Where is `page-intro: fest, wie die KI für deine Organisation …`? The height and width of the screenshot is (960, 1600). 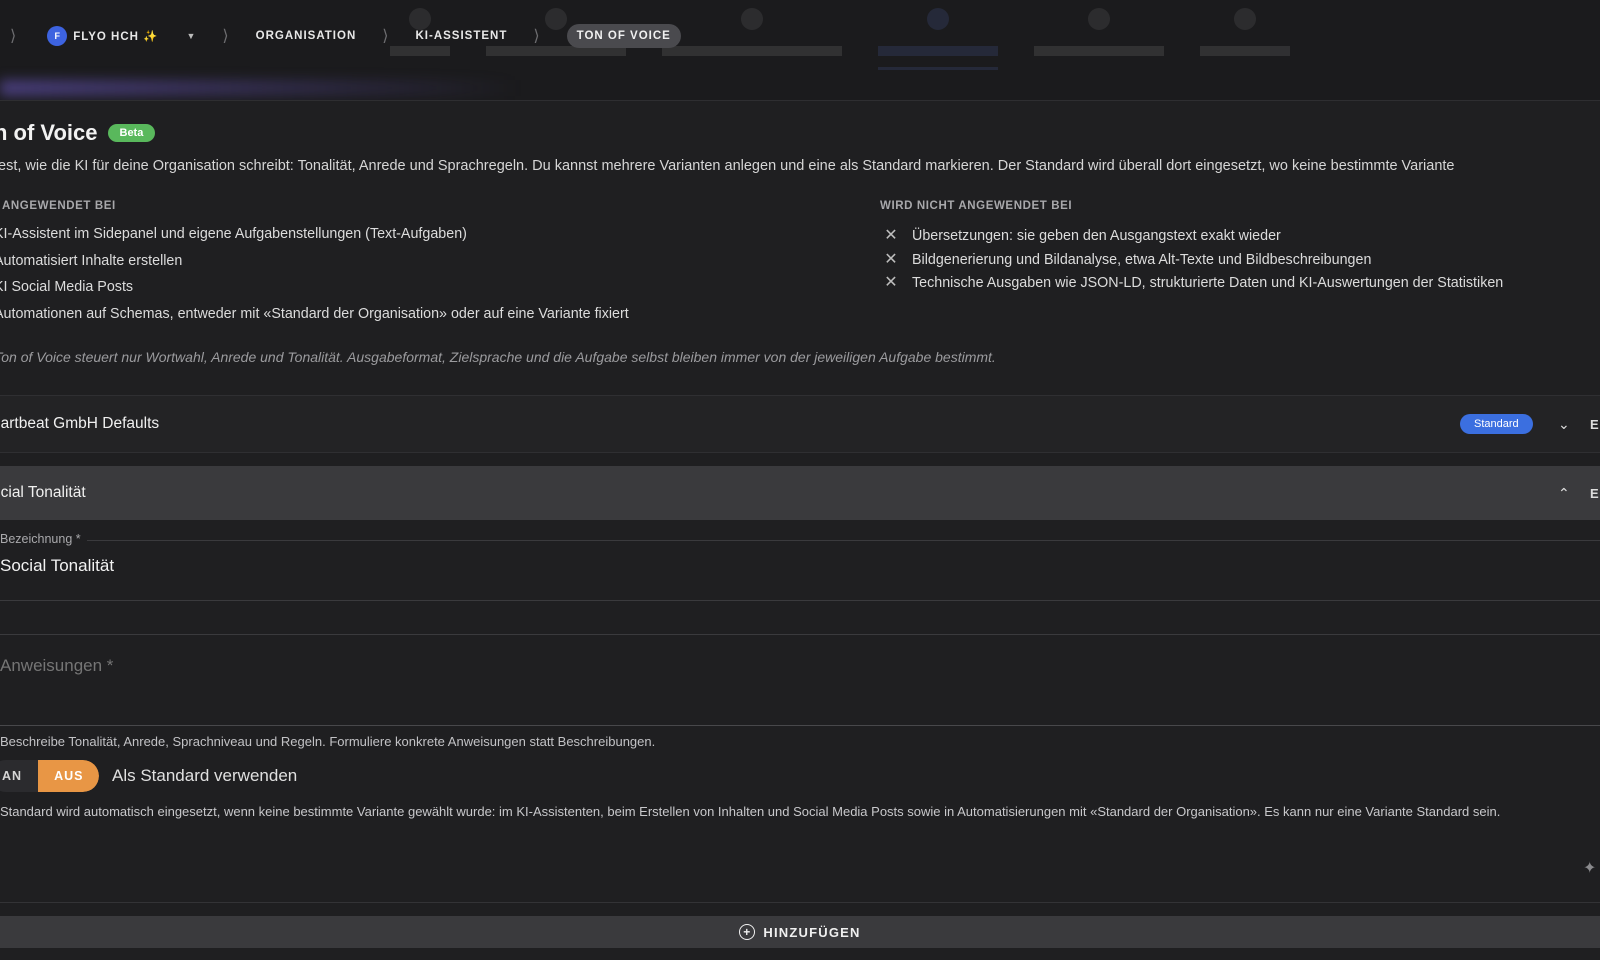 page-intro: fest, wie die KI für deine Organisation … is located at coordinates (727, 166).